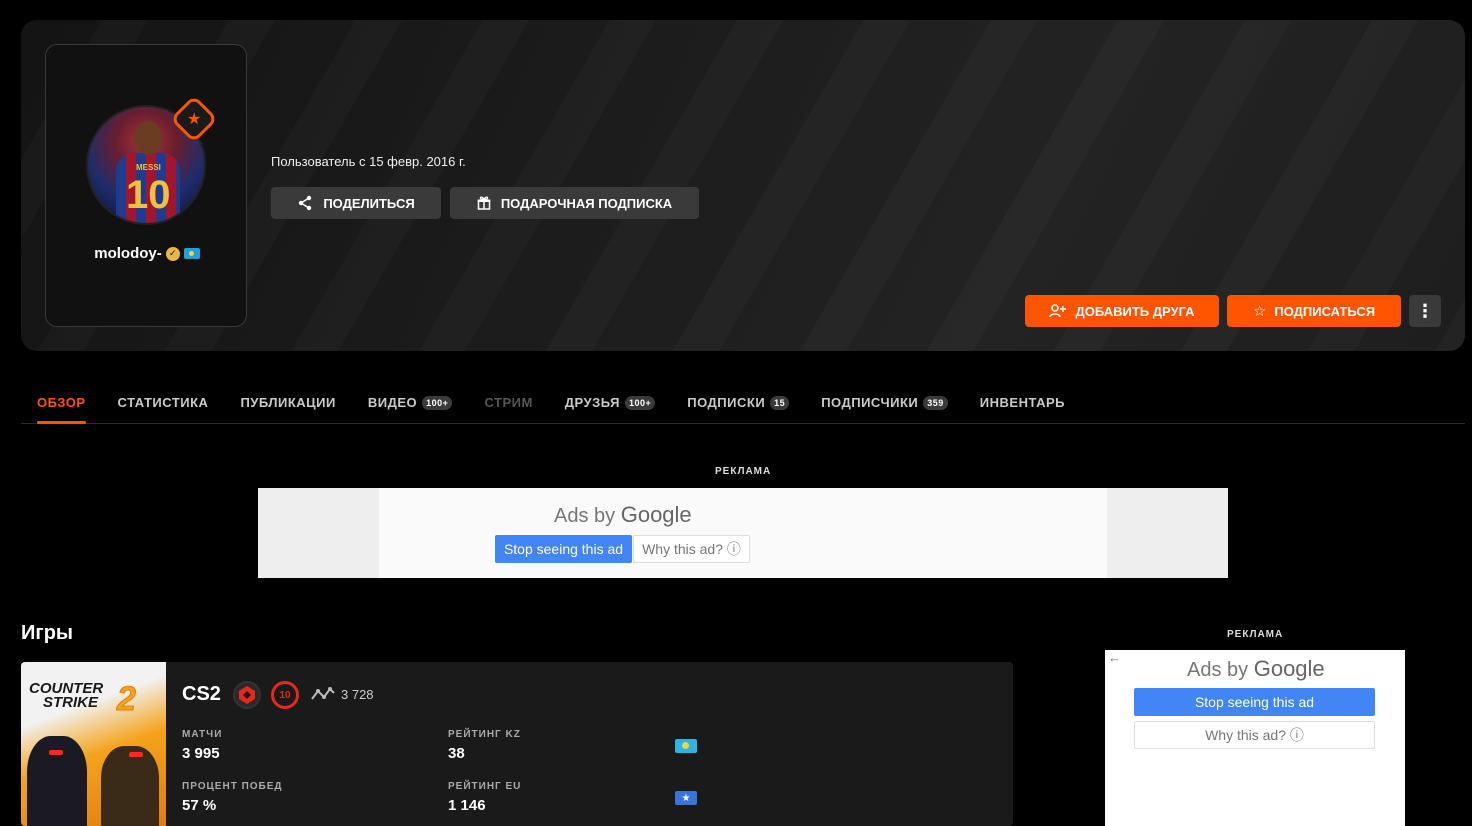 Image resolution: width=1472 pixels, height=826 pixels. I want to click on tab-label: ДРУЗЬЯ, so click(592, 402).